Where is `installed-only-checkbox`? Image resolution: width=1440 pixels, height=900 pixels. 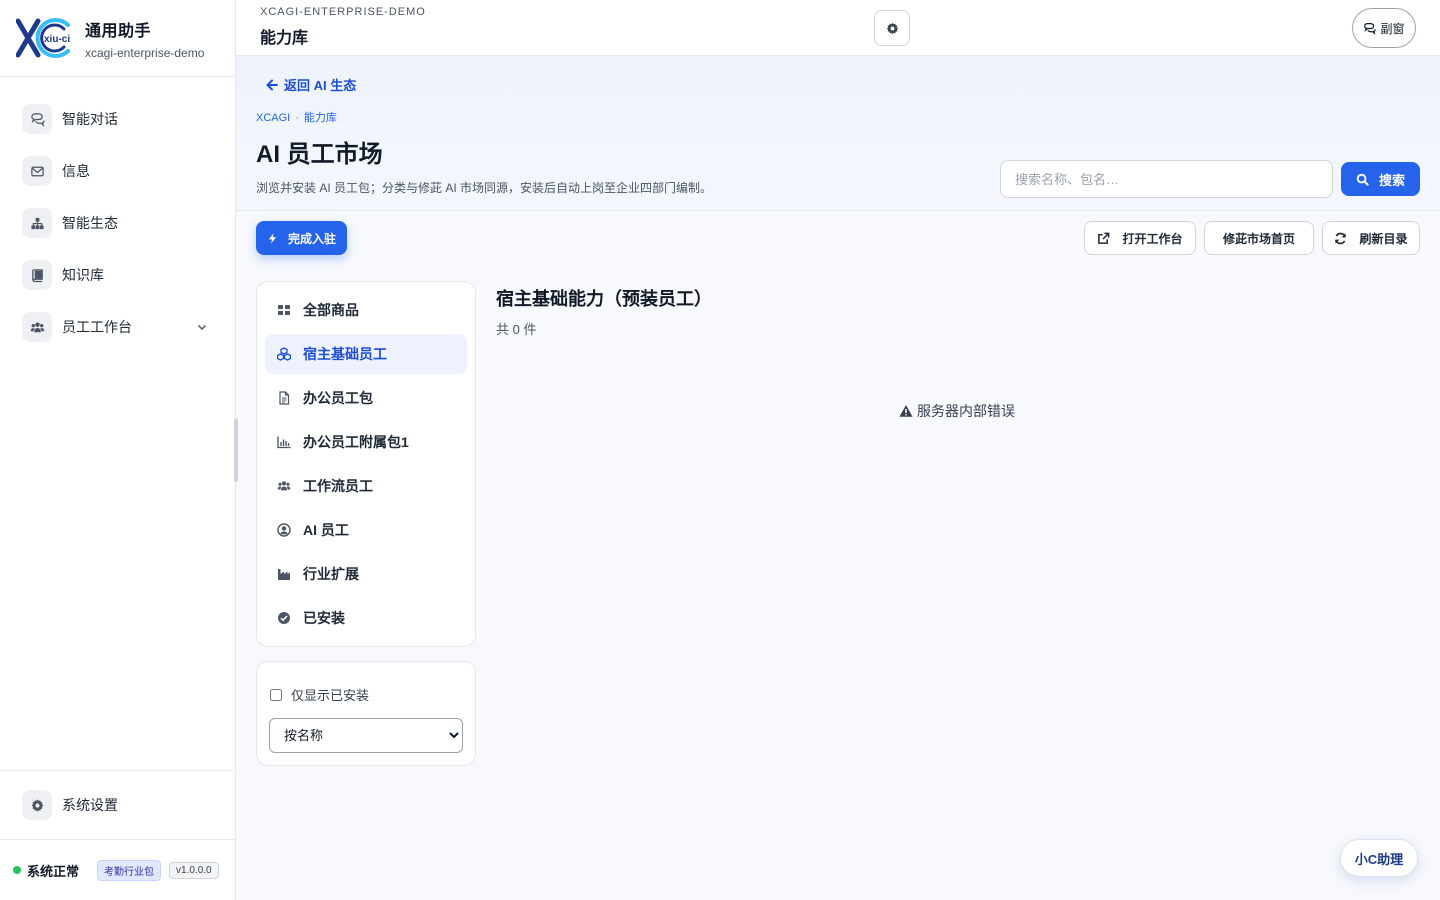
installed-only-checkbox is located at coordinates (276, 694).